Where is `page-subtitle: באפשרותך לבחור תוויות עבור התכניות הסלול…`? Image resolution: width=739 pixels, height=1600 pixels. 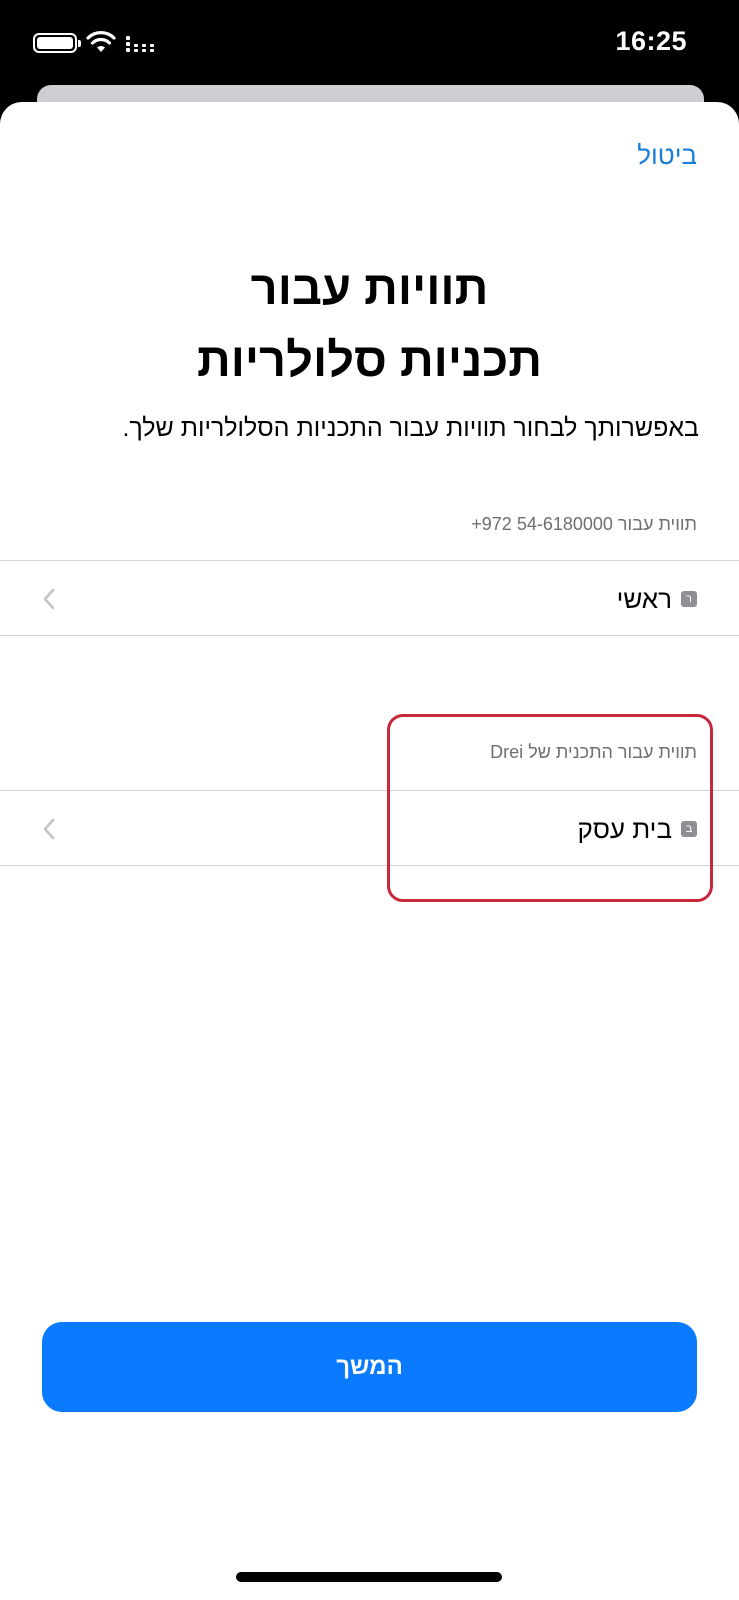
page-subtitle: באפשרותך לבחור תוויות עבור התכניות הסלול… is located at coordinates (410, 428).